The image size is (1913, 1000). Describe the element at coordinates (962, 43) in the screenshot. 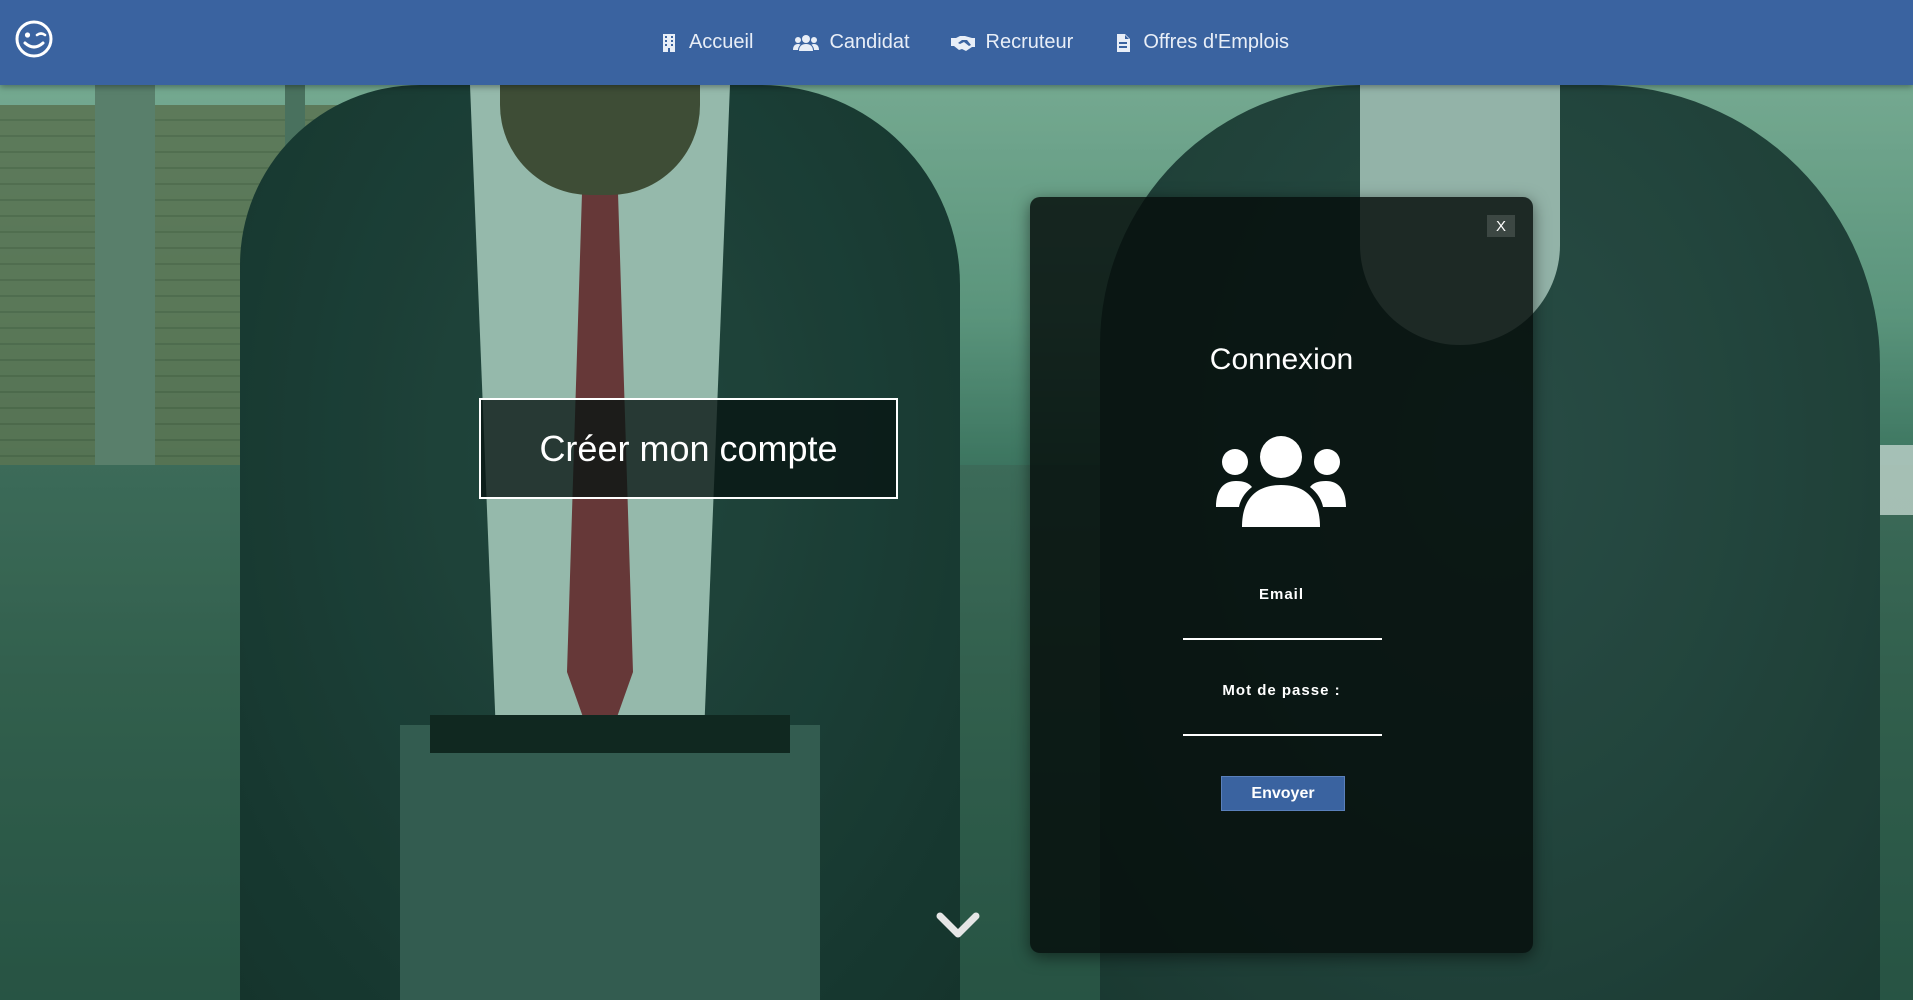

I see `handshake-icon` at that location.